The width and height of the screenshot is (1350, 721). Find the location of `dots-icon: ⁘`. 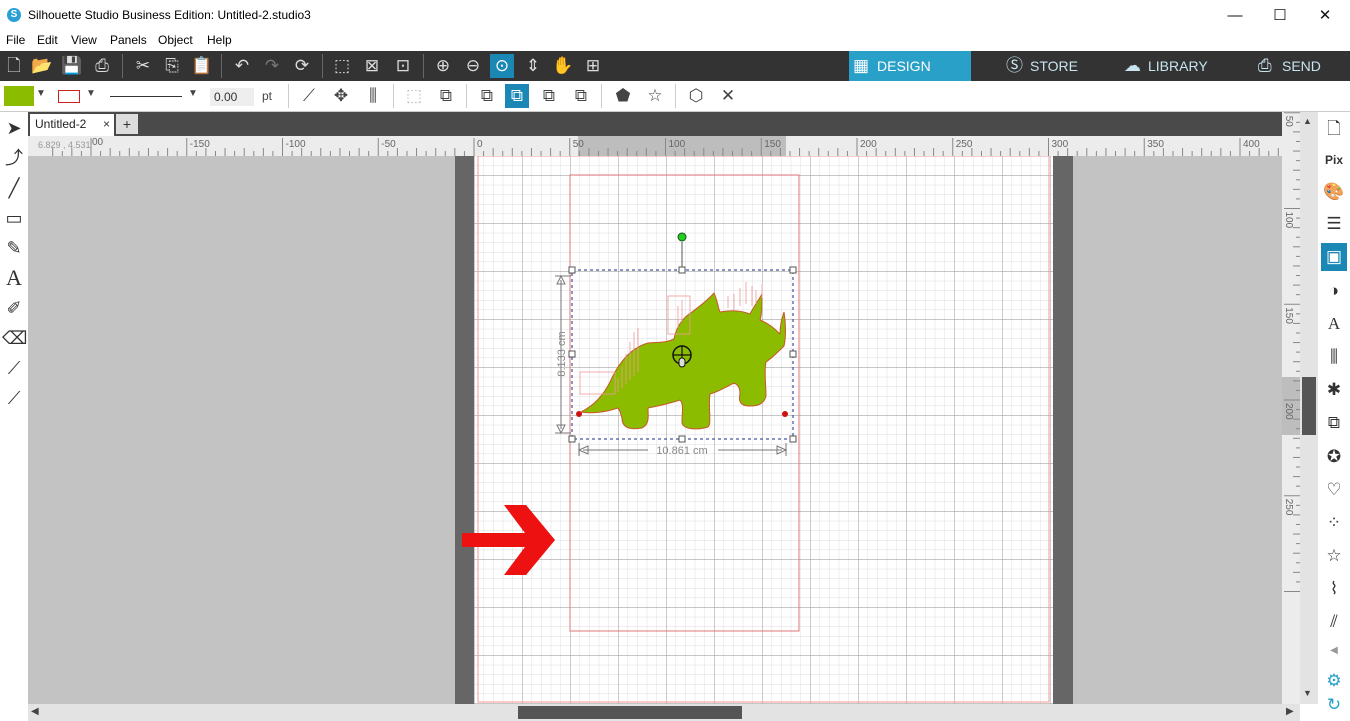

dots-icon: ⁘ is located at coordinates (1334, 523).